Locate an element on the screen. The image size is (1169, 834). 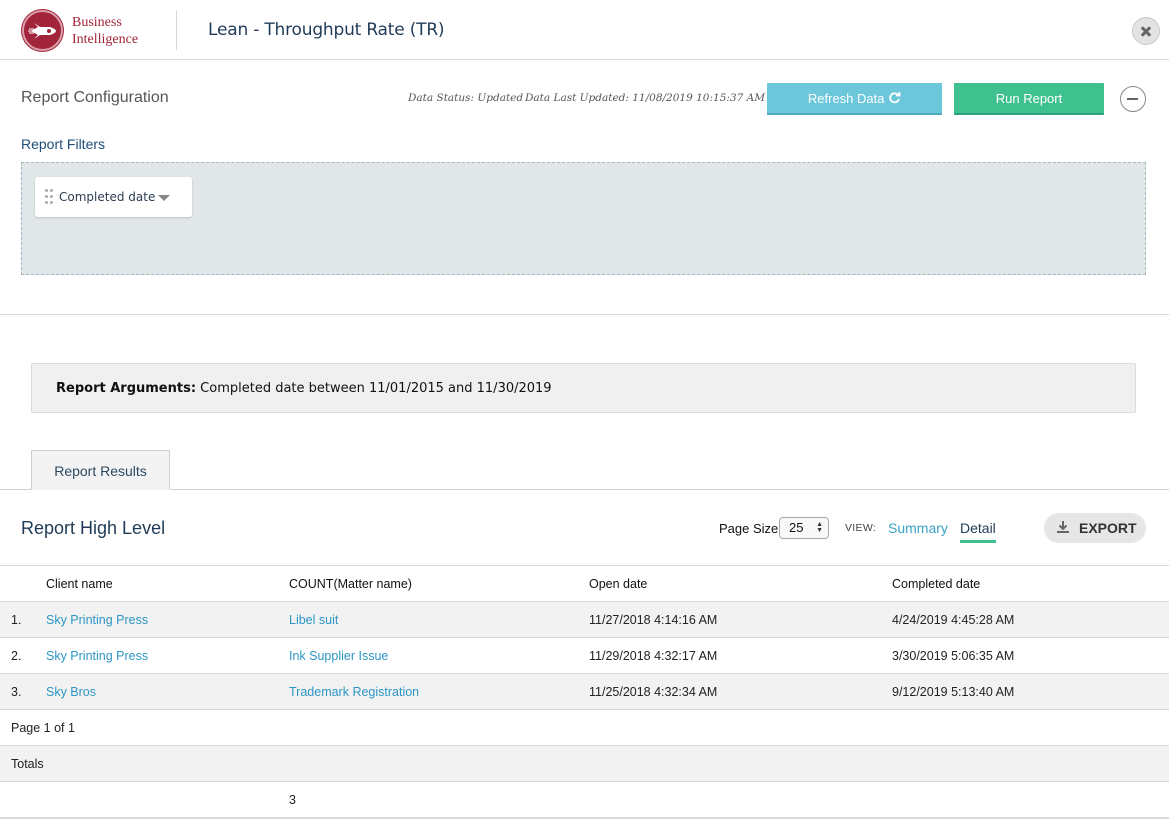
pagination-text: Page 1 of 1 is located at coordinates (584, 727).